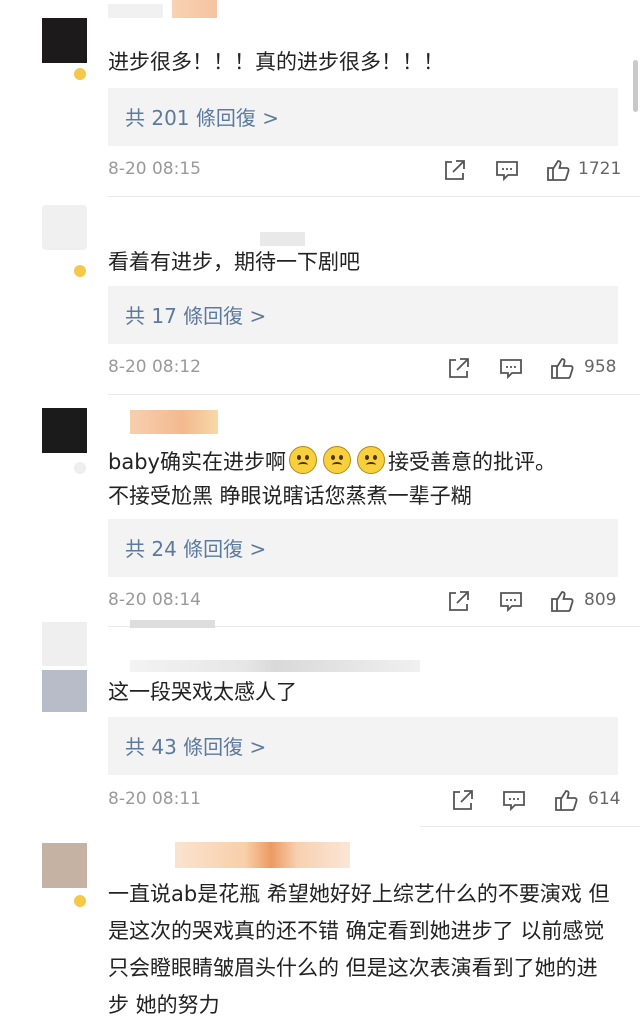  Describe the element at coordinates (154, 169) in the screenshot. I see `timestamp: 8-20 08:15` at that location.